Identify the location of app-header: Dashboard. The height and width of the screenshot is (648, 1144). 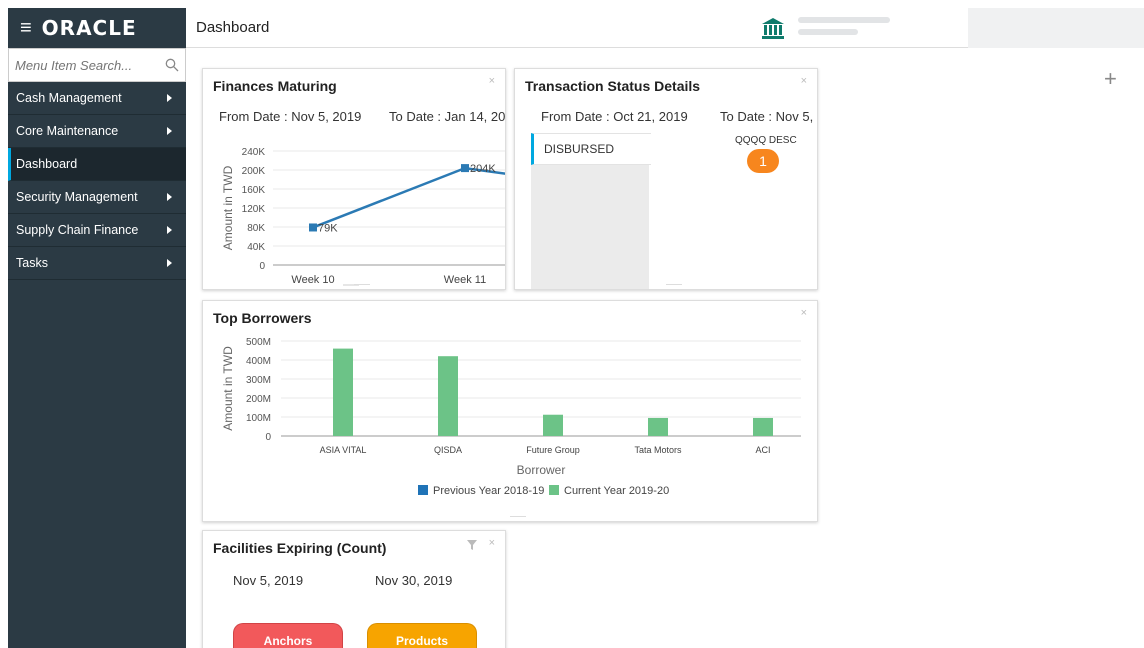
(665, 28).